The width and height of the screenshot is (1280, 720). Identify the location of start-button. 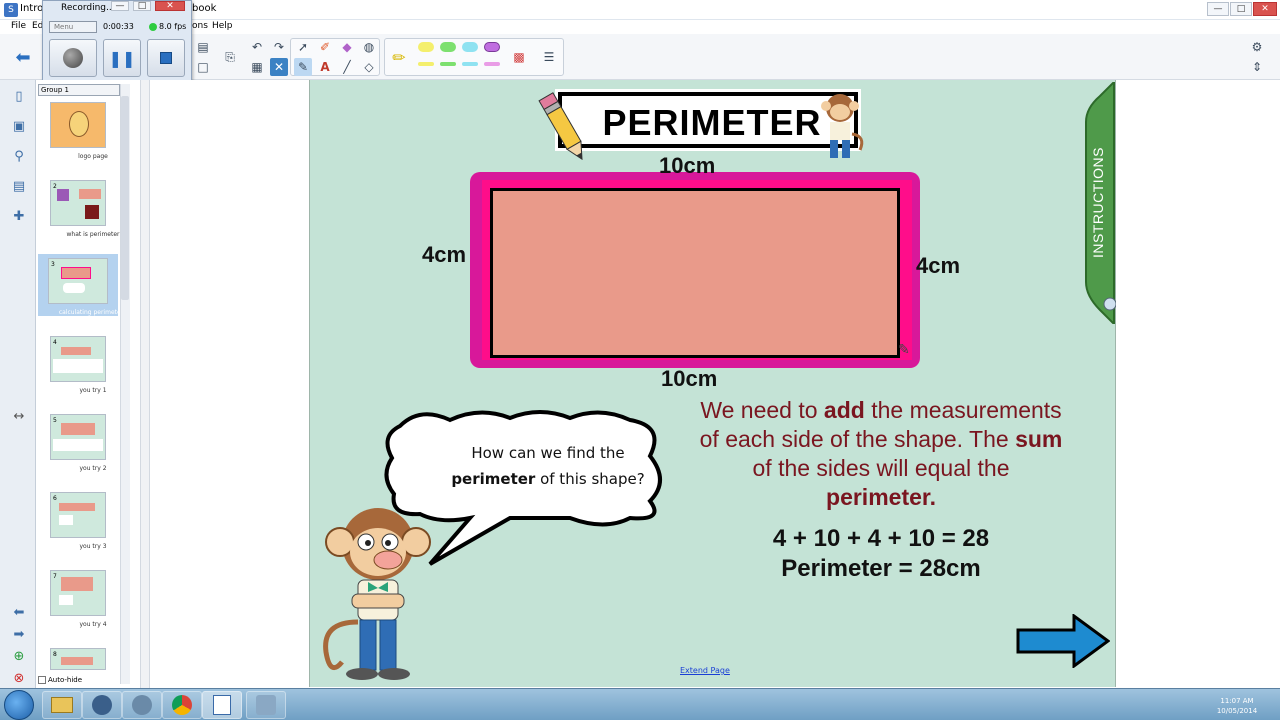
(19, 705).